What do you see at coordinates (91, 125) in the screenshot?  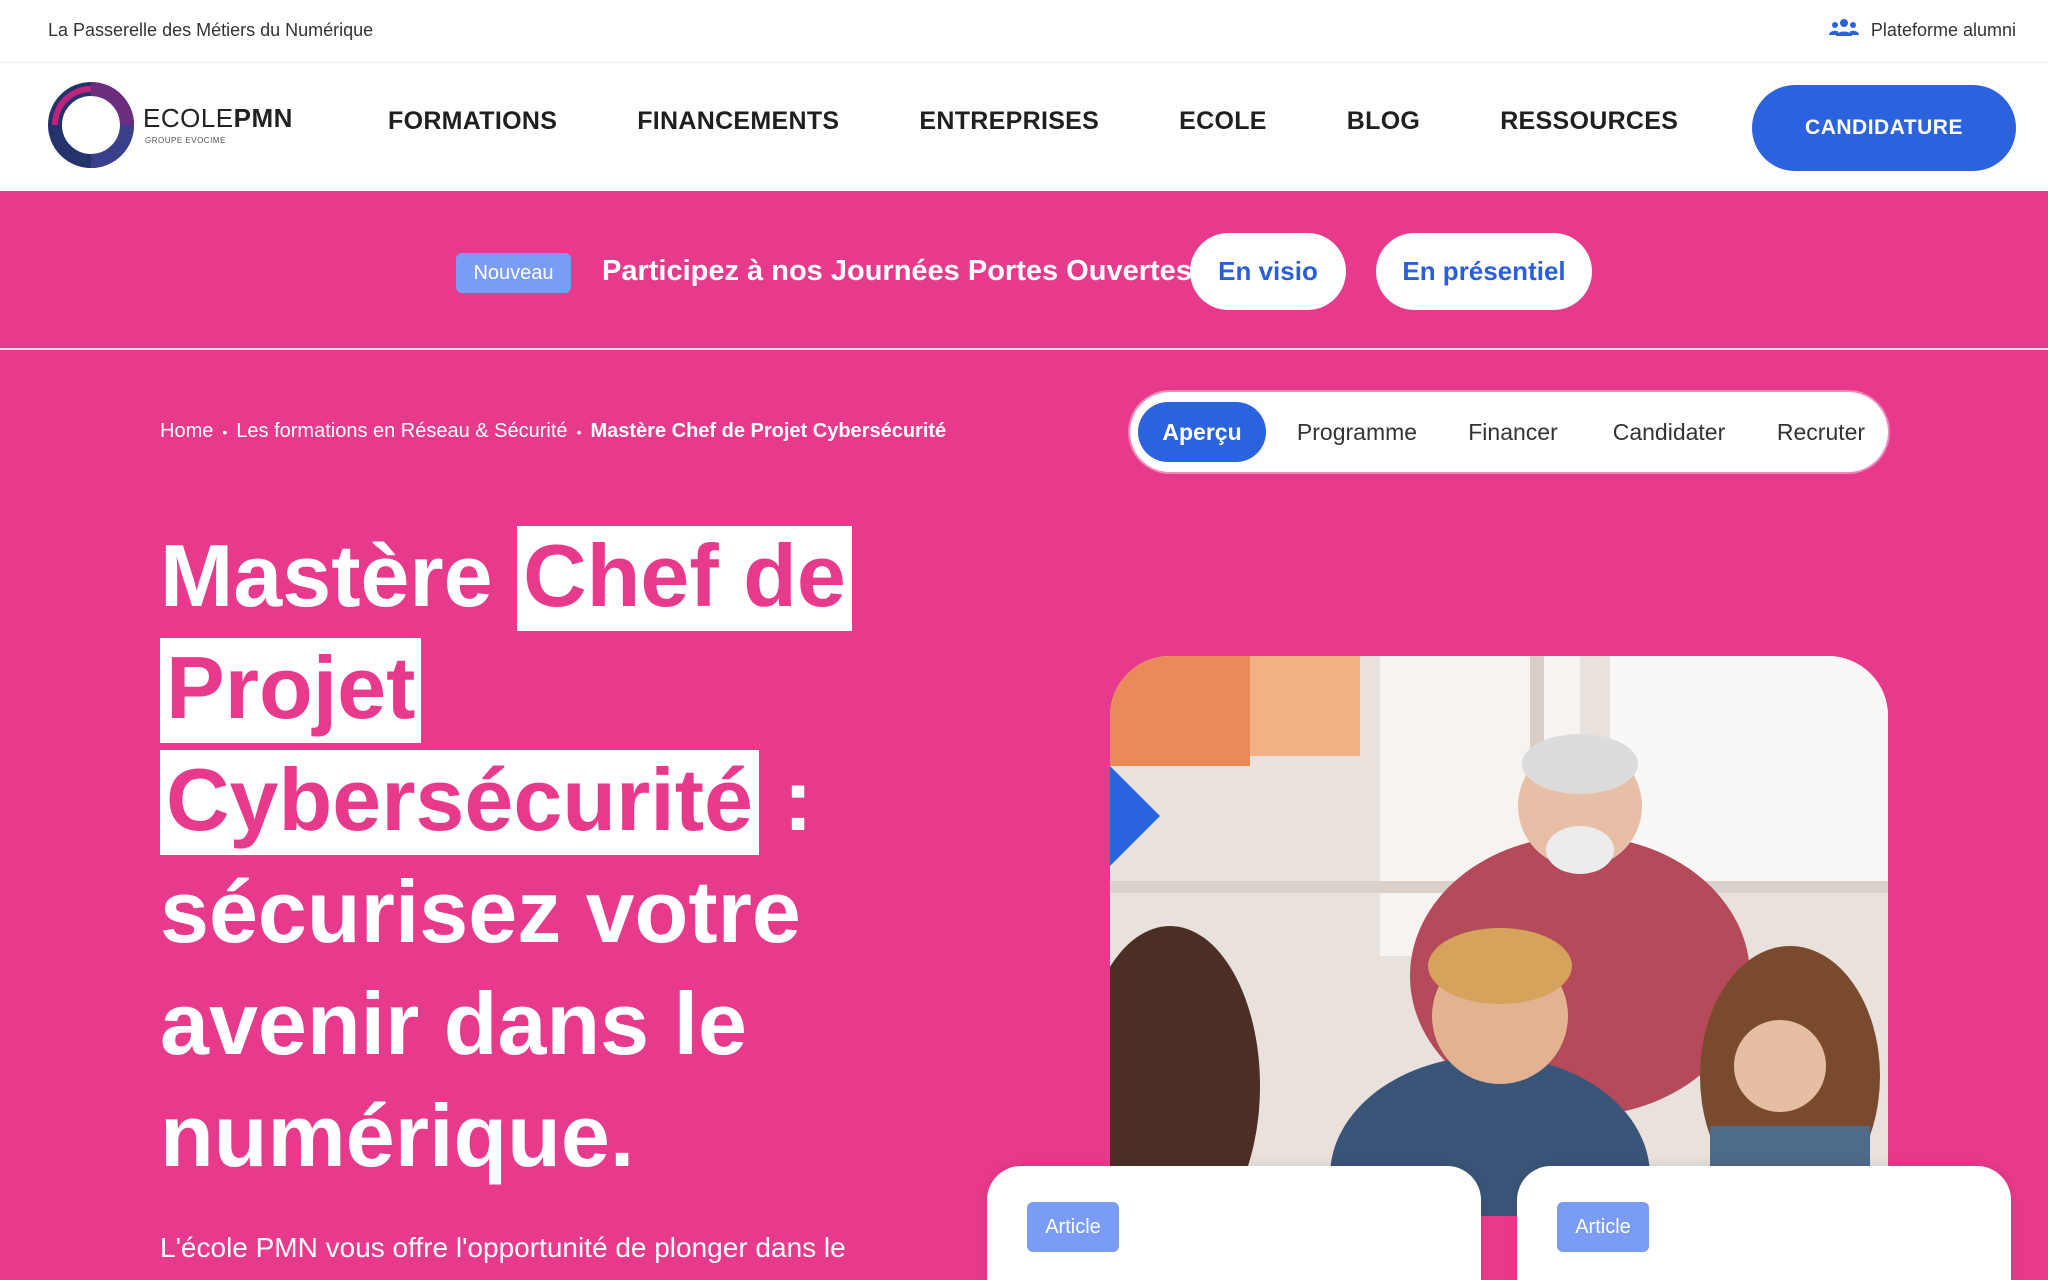 I see `logo-ring-icon` at bounding box center [91, 125].